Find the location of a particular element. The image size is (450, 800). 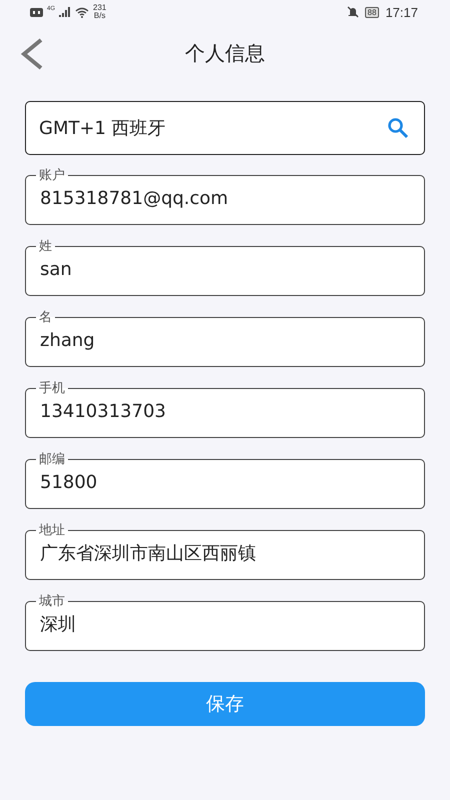

input-field: 地址 广东省深圳市南山区西丽镇 is located at coordinates (225, 551).